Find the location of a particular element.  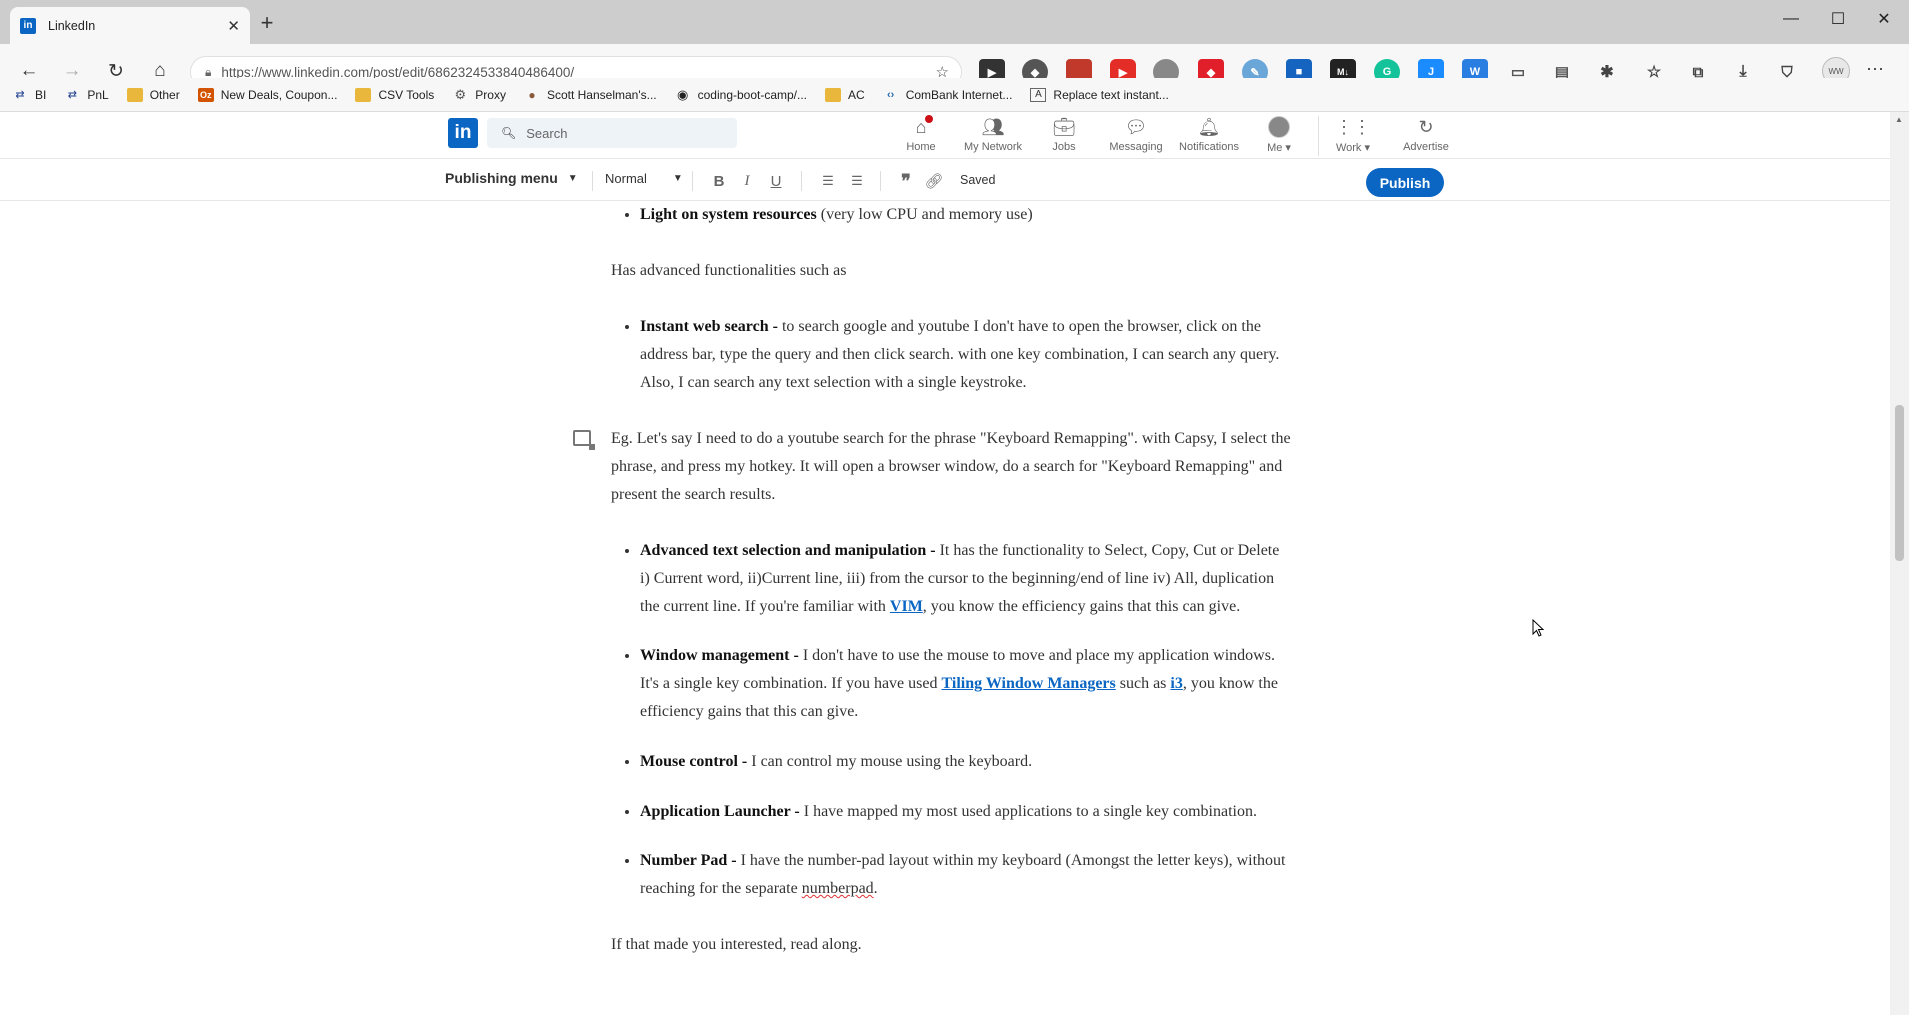

link-icon: 🔗︎ is located at coordinates (934, 181).